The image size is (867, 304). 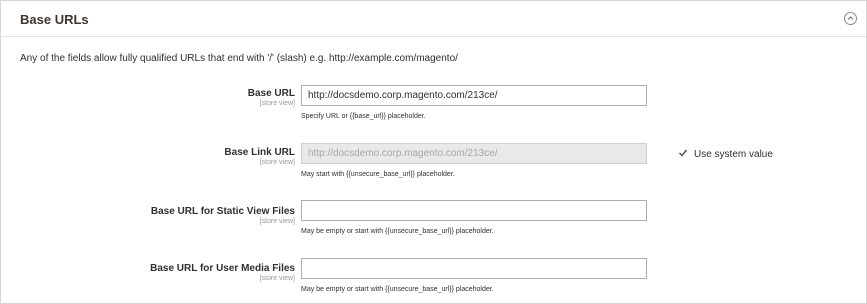 What do you see at coordinates (850, 18) in the screenshot?
I see `chevron-up-circle-icon` at bounding box center [850, 18].